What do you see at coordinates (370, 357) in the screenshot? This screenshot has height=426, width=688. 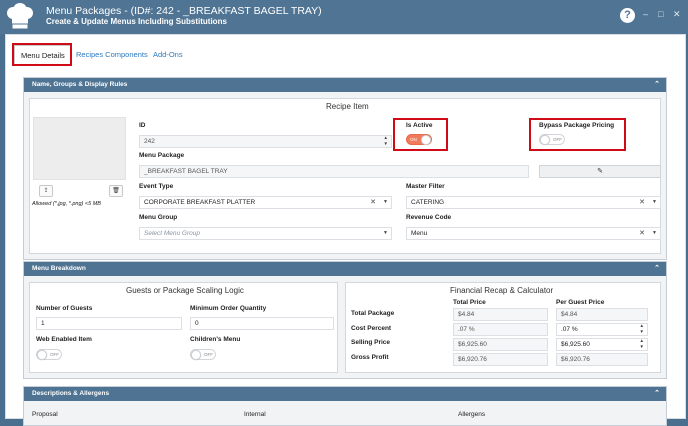 I see `row-label: Gross Profit` at bounding box center [370, 357].